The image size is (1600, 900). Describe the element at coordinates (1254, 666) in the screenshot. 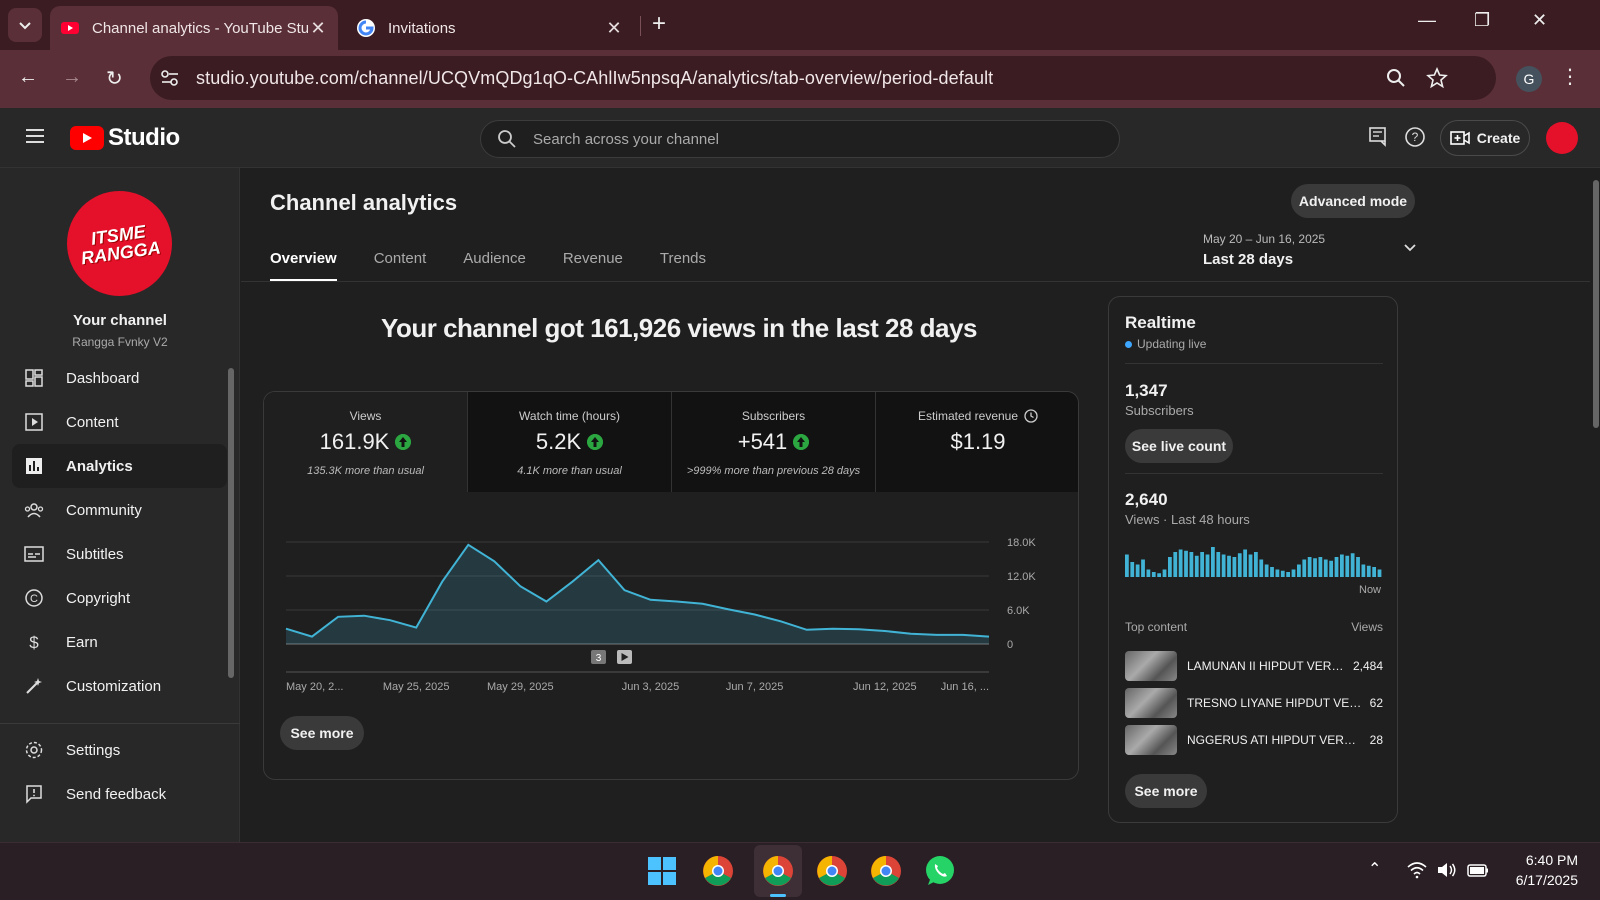

I see `top-content-row: LAMUNAN II HIPDUT VERSION 2,484` at that location.